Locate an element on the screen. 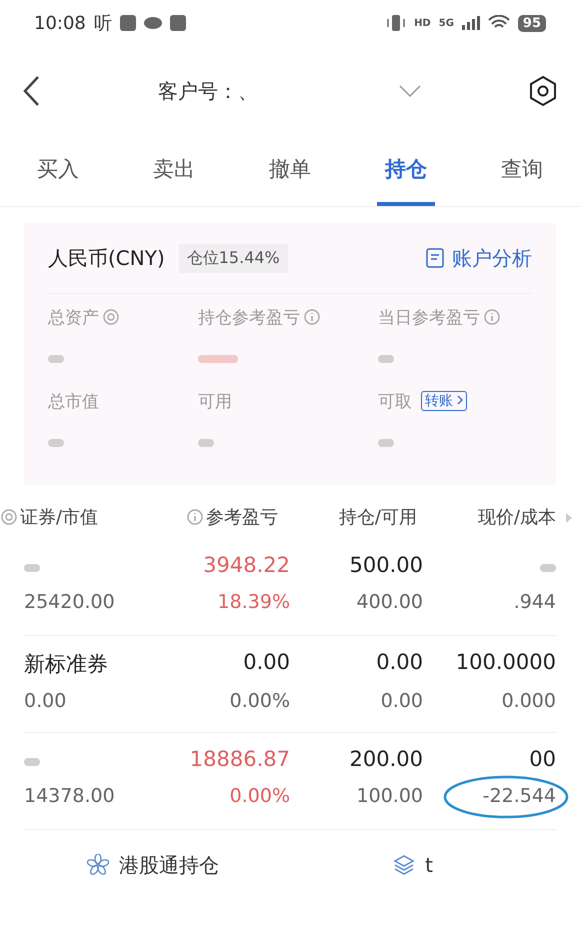 The image size is (580, 939). app-icon is located at coordinates (128, 23).